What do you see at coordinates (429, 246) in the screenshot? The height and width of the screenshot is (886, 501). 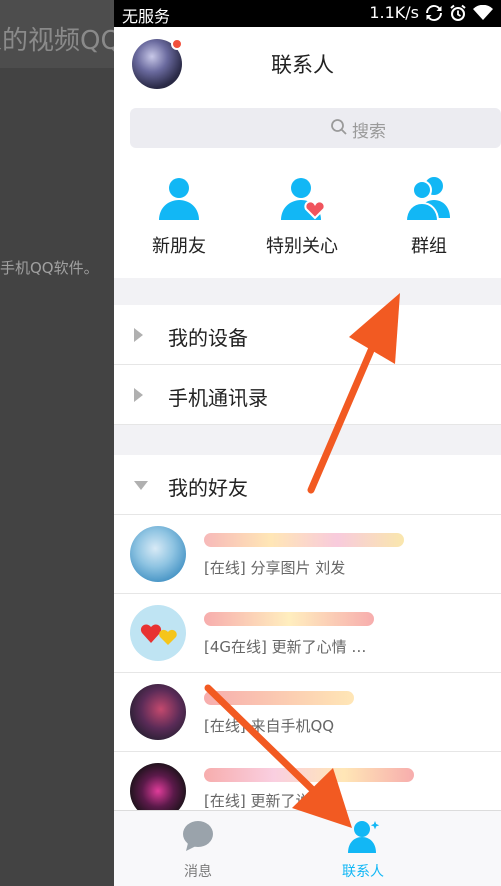 I see `groups-label: 群组` at bounding box center [429, 246].